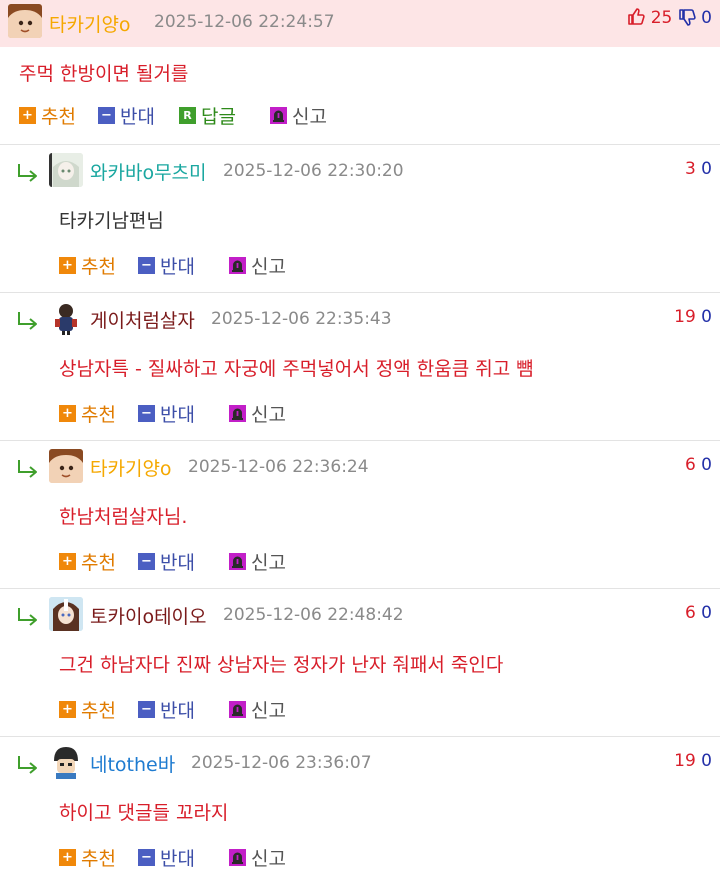  Describe the element at coordinates (111, 221) in the screenshot. I see `comment-content: 타카기남편님` at that location.